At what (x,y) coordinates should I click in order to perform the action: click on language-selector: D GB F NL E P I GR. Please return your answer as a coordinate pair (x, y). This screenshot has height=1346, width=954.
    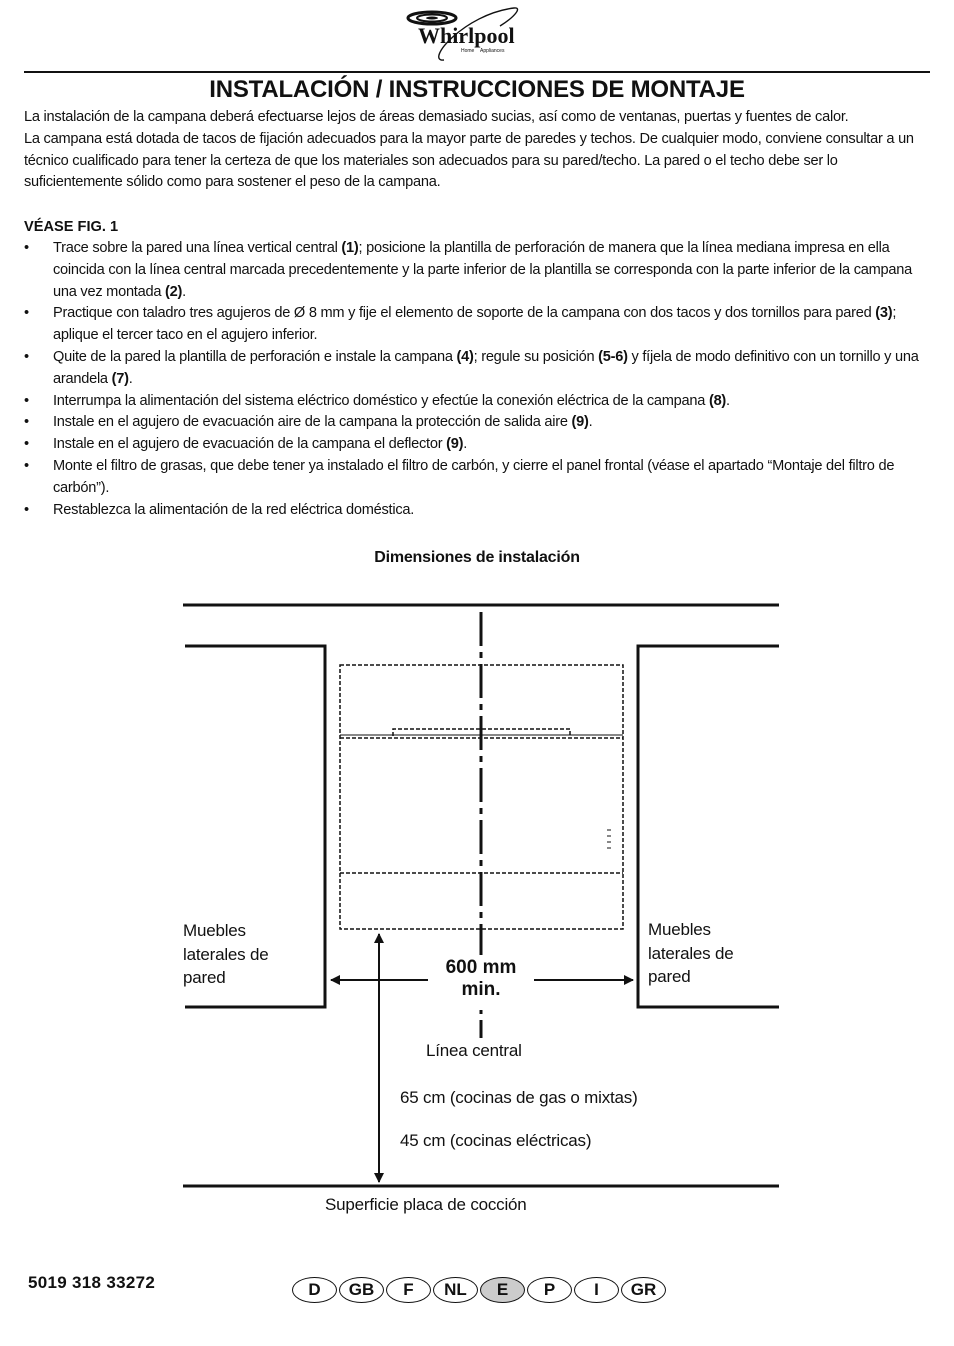
    Looking at the image, I should click on (479, 1290).